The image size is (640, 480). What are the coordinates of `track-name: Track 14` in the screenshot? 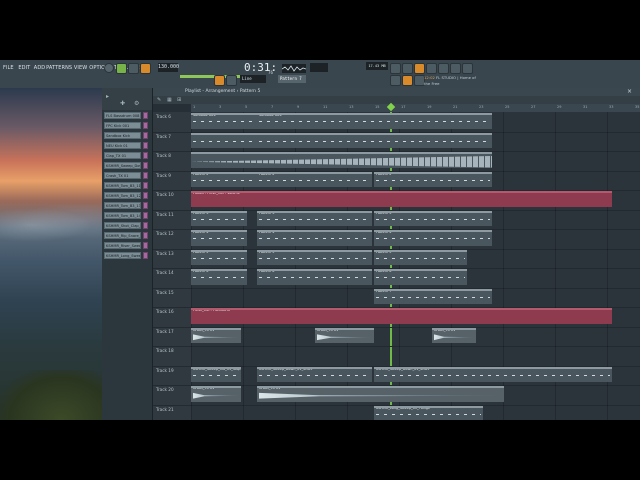 It's located at (165, 272).